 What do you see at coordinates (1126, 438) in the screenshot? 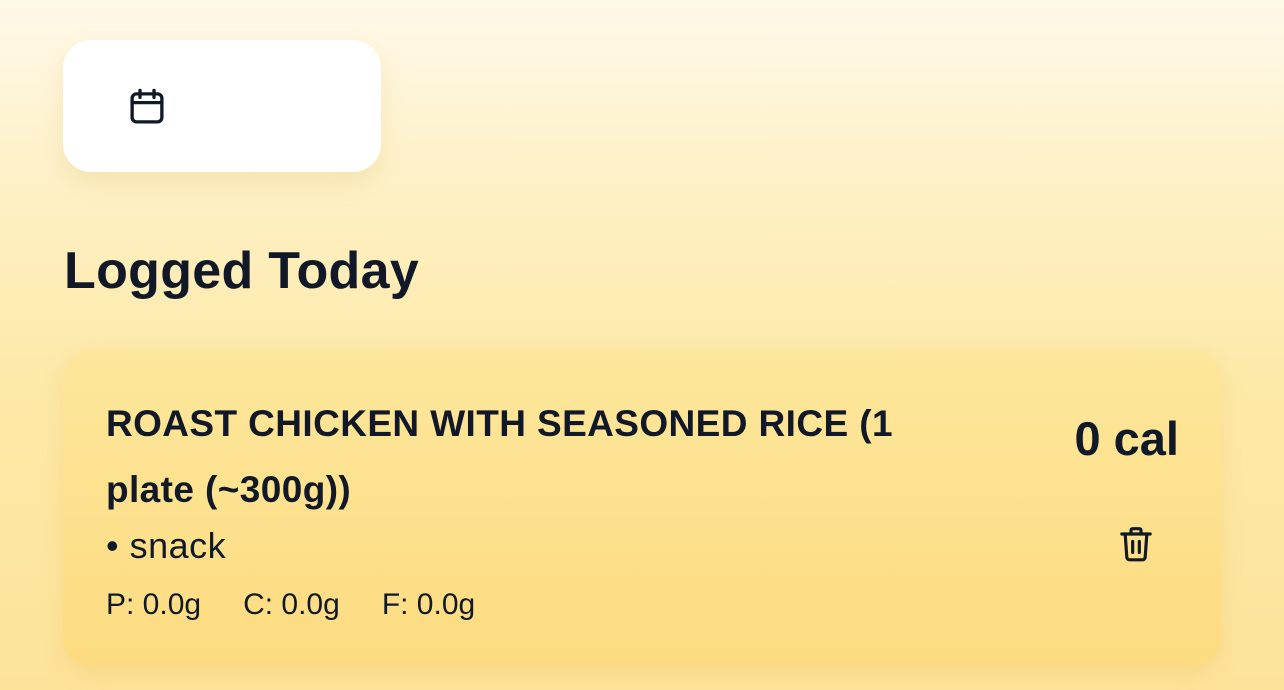
I see `food-entry-calories: 0 cal` at bounding box center [1126, 438].